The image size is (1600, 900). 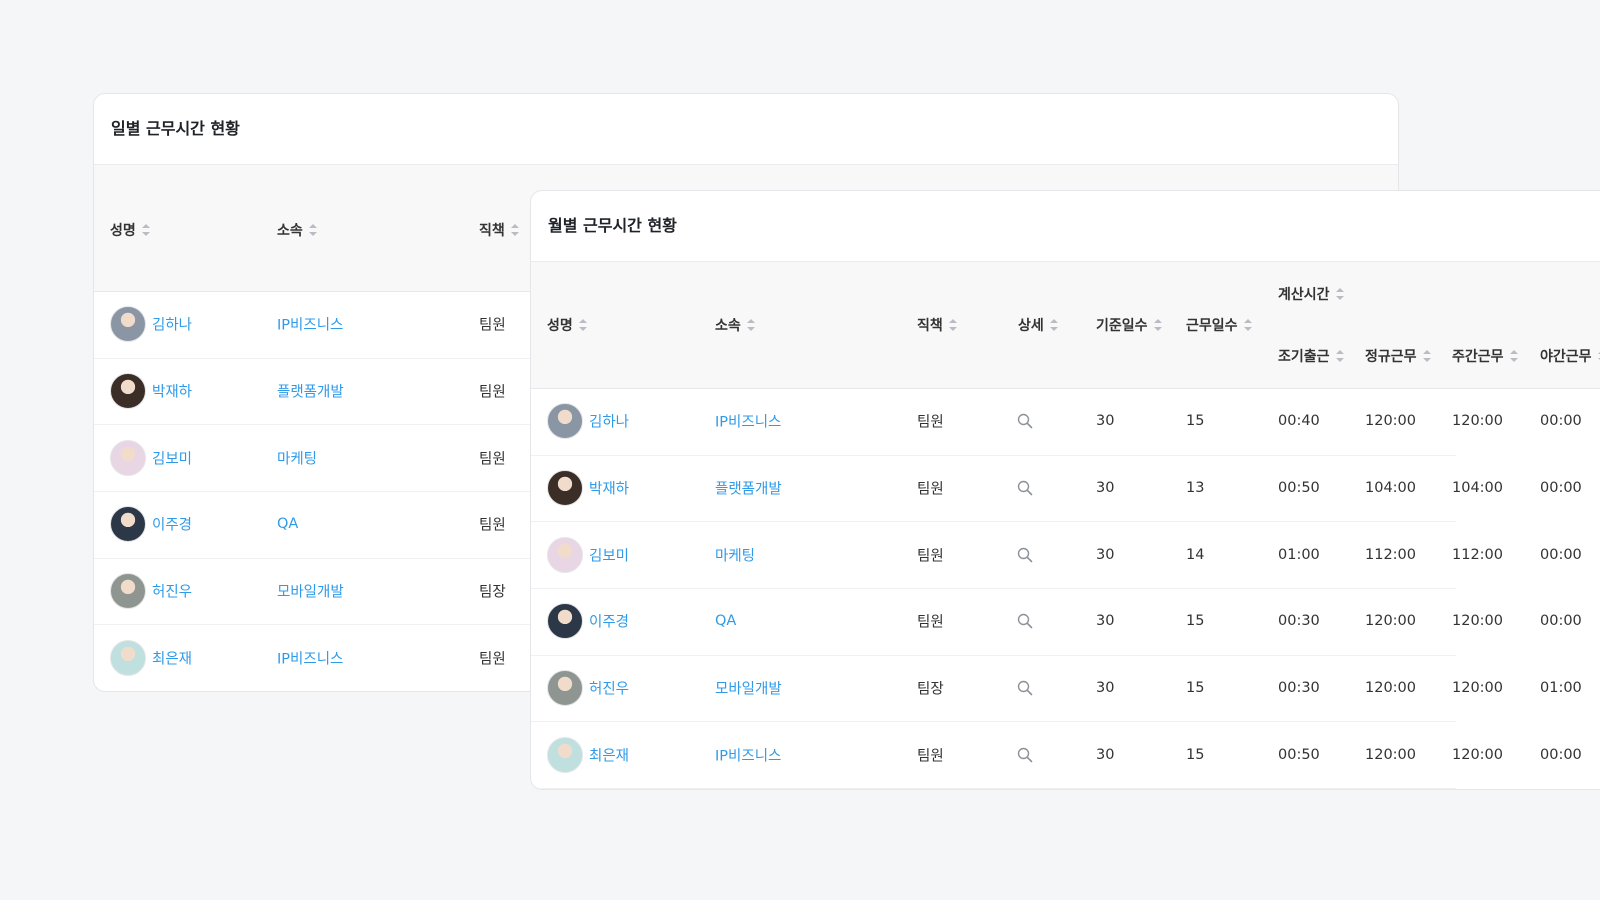 What do you see at coordinates (1195, 621) in the screenshot?
I see `work-days-cell: 15` at bounding box center [1195, 621].